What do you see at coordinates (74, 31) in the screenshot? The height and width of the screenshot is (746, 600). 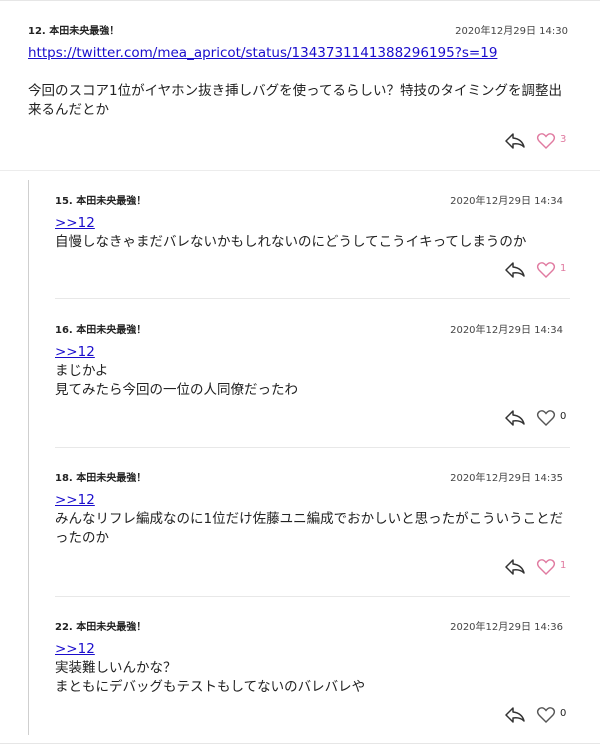 I see `comment-author: 12. 本田未央最強！` at bounding box center [74, 31].